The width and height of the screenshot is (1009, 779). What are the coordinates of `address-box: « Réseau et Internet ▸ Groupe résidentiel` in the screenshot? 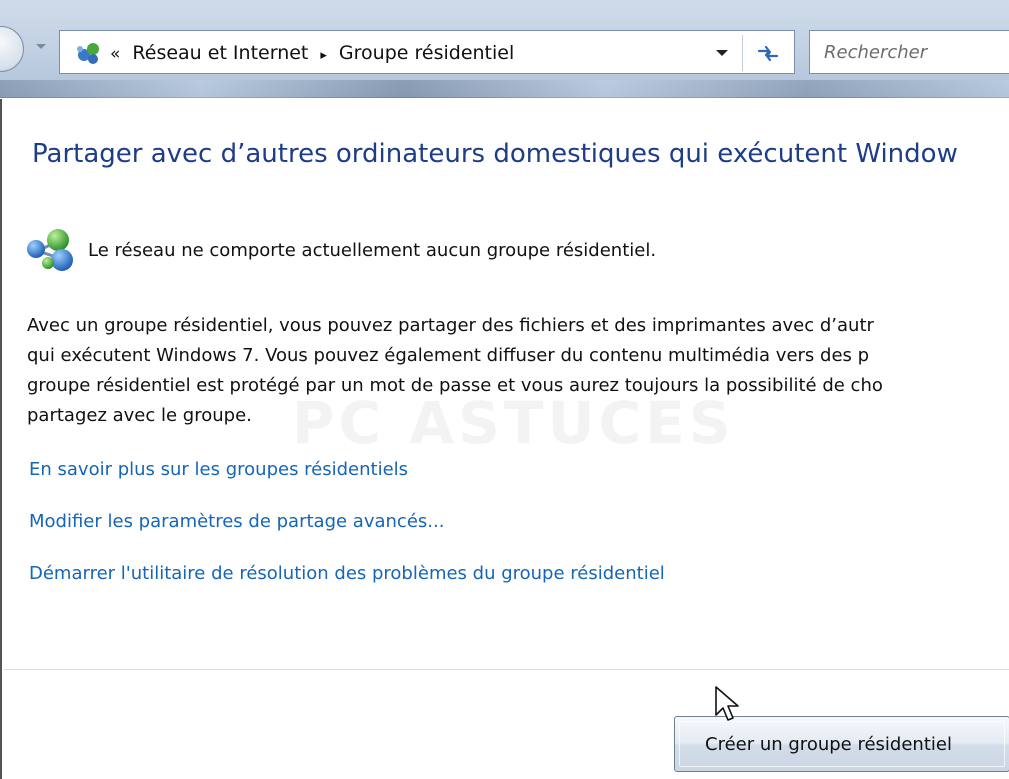 It's located at (427, 52).